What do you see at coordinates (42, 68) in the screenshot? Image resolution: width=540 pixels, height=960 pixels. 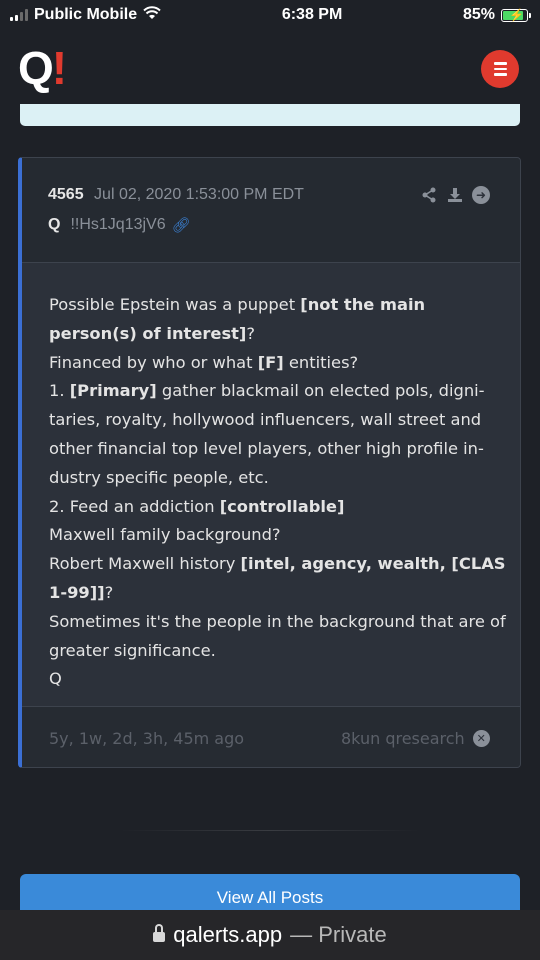 I see `site-logo: Q!` at bounding box center [42, 68].